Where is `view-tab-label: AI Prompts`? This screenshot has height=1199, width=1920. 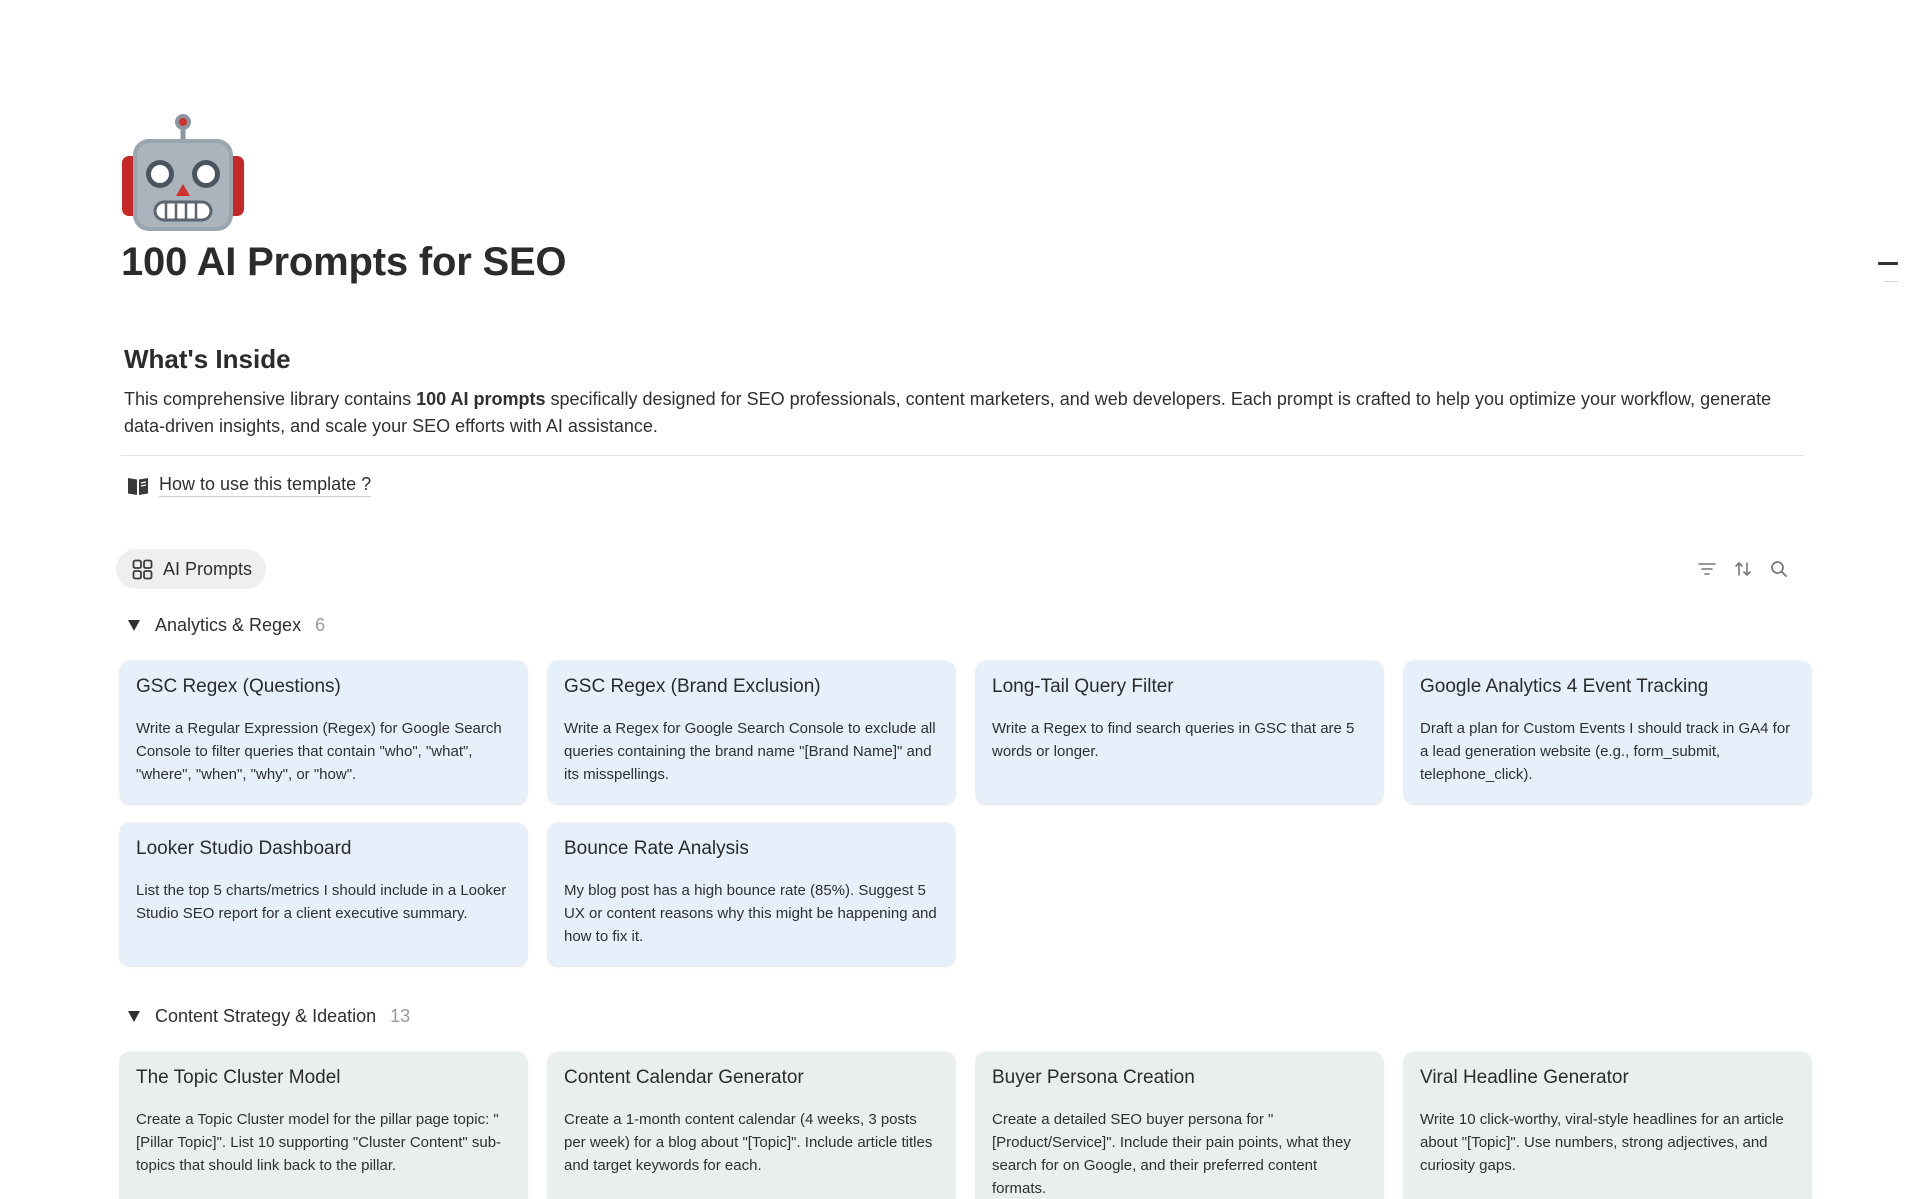
view-tab-label: AI Prompts is located at coordinates (208, 568).